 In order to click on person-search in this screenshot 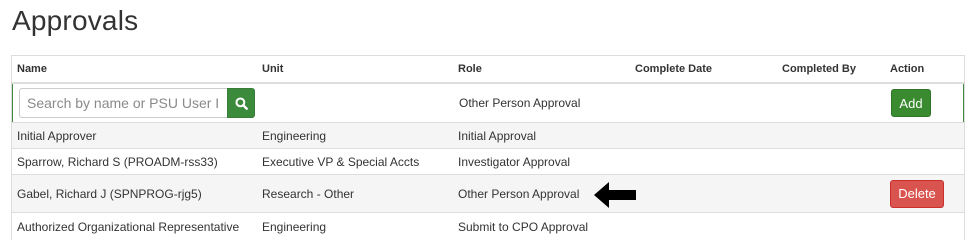, I will do `click(137, 103)`.